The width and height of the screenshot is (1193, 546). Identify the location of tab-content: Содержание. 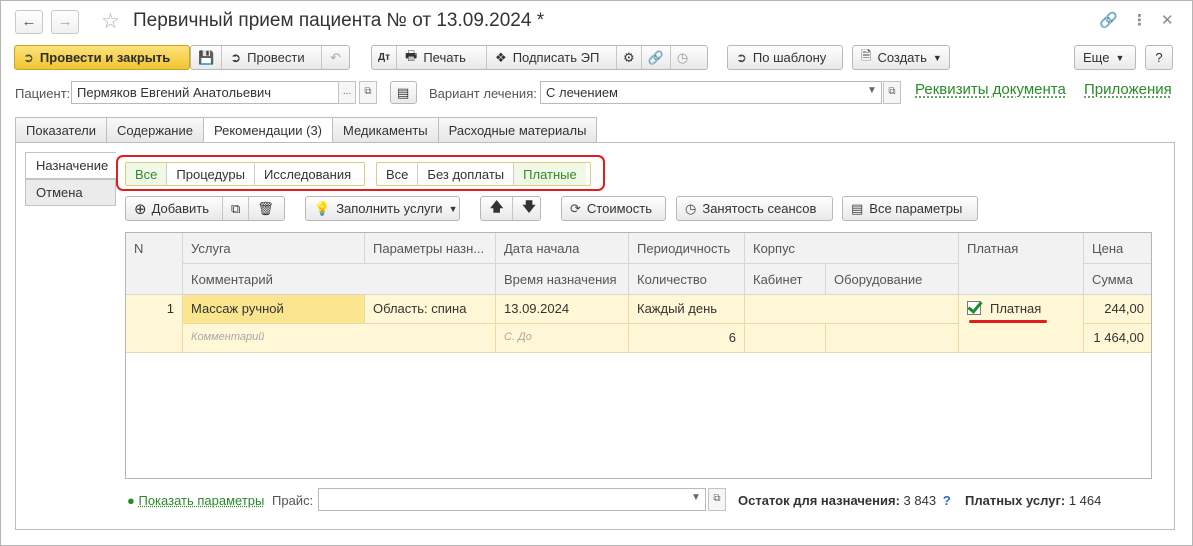
(155, 130).